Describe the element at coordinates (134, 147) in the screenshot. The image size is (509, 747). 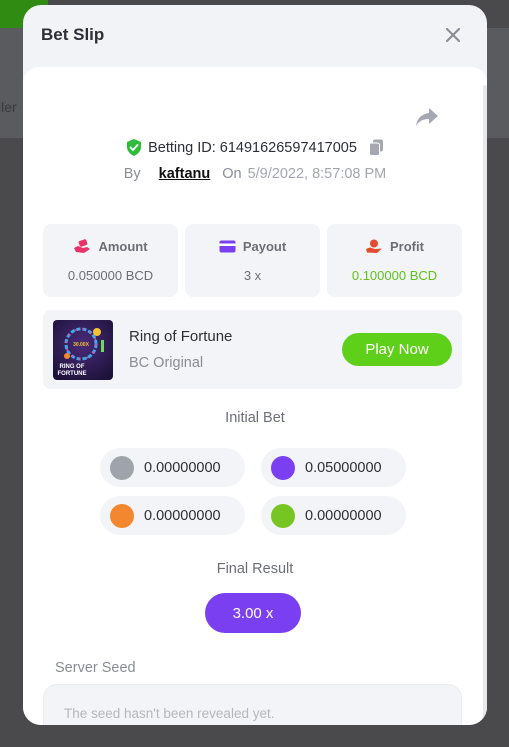
I see `shield-check-icon` at that location.